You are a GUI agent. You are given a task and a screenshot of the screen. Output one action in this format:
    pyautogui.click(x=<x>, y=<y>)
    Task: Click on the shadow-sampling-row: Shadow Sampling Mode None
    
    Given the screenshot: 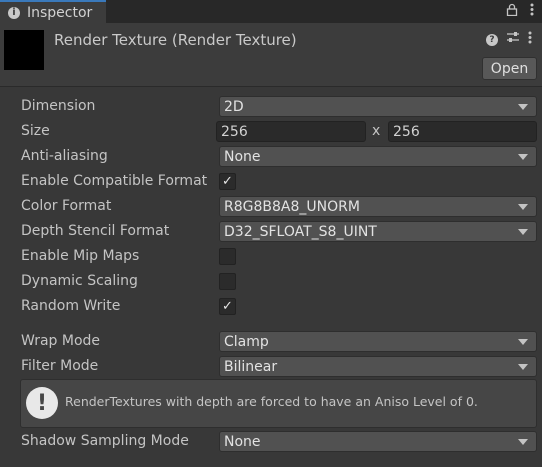 What is the action you would take?
    pyautogui.click(x=271, y=442)
    